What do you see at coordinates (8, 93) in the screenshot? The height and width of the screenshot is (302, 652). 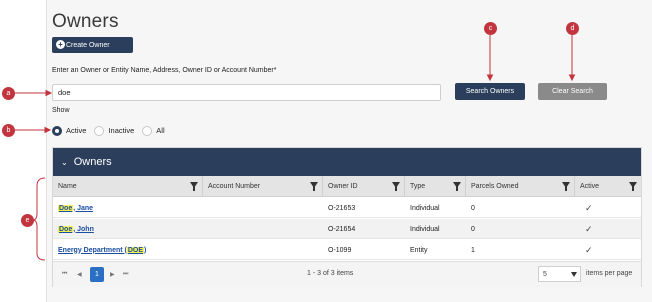 I see `callout-a: a` at bounding box center [8, 93].